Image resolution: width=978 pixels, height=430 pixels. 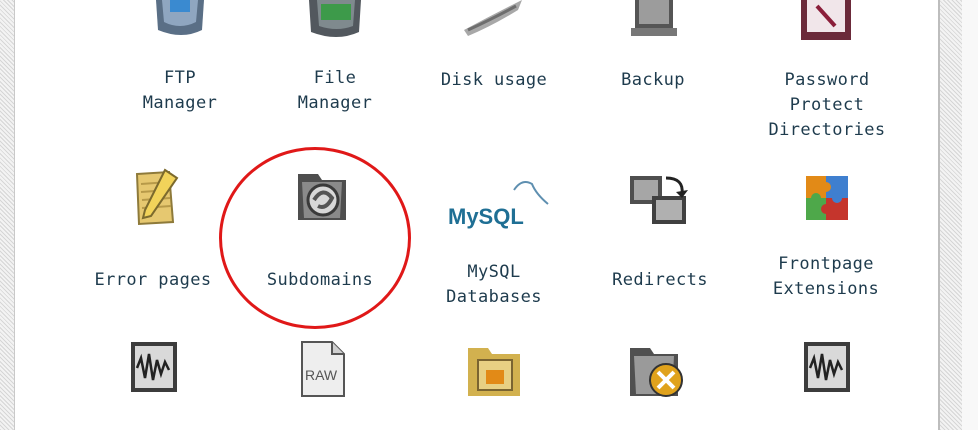 I want to click on icon-item-row3-2: RAW, so click(x=320, y=385).